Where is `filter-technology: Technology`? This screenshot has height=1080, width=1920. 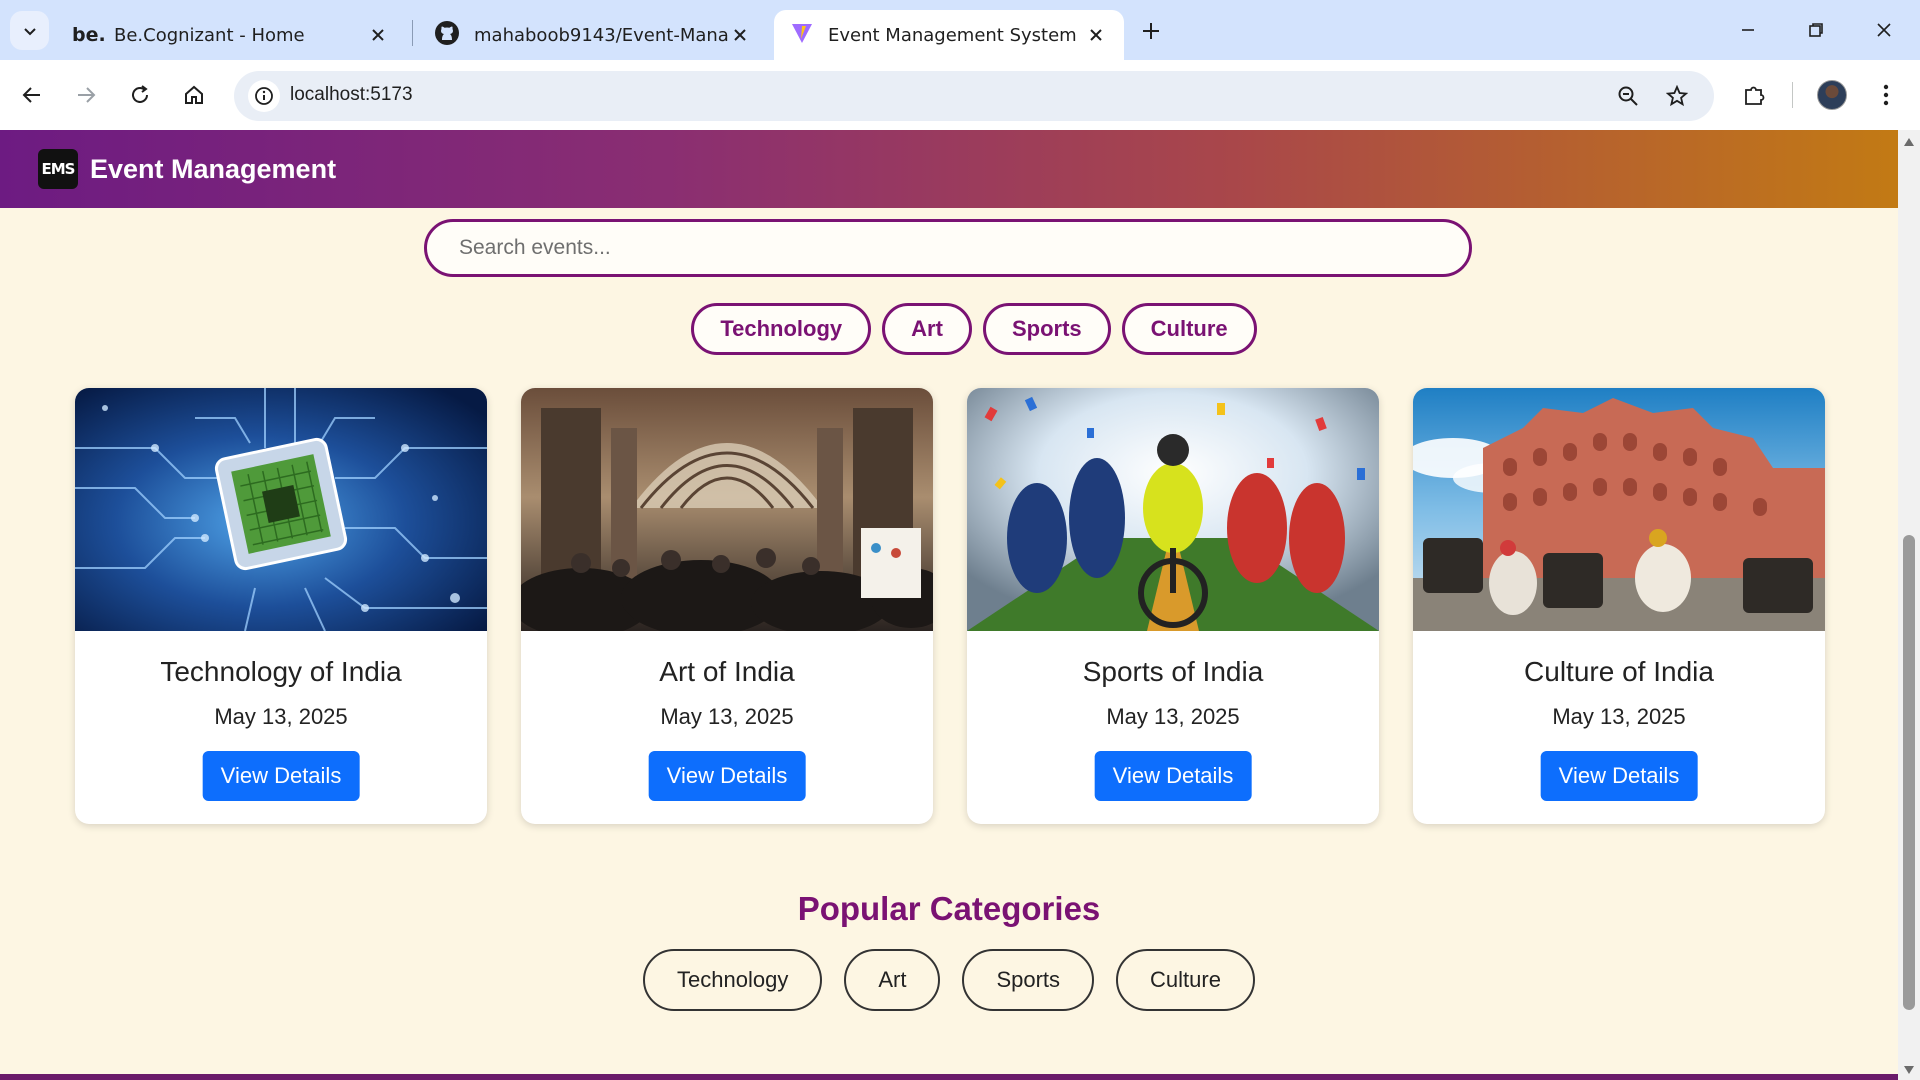 filter-technology: Technology is located at coordinates (781, 329).